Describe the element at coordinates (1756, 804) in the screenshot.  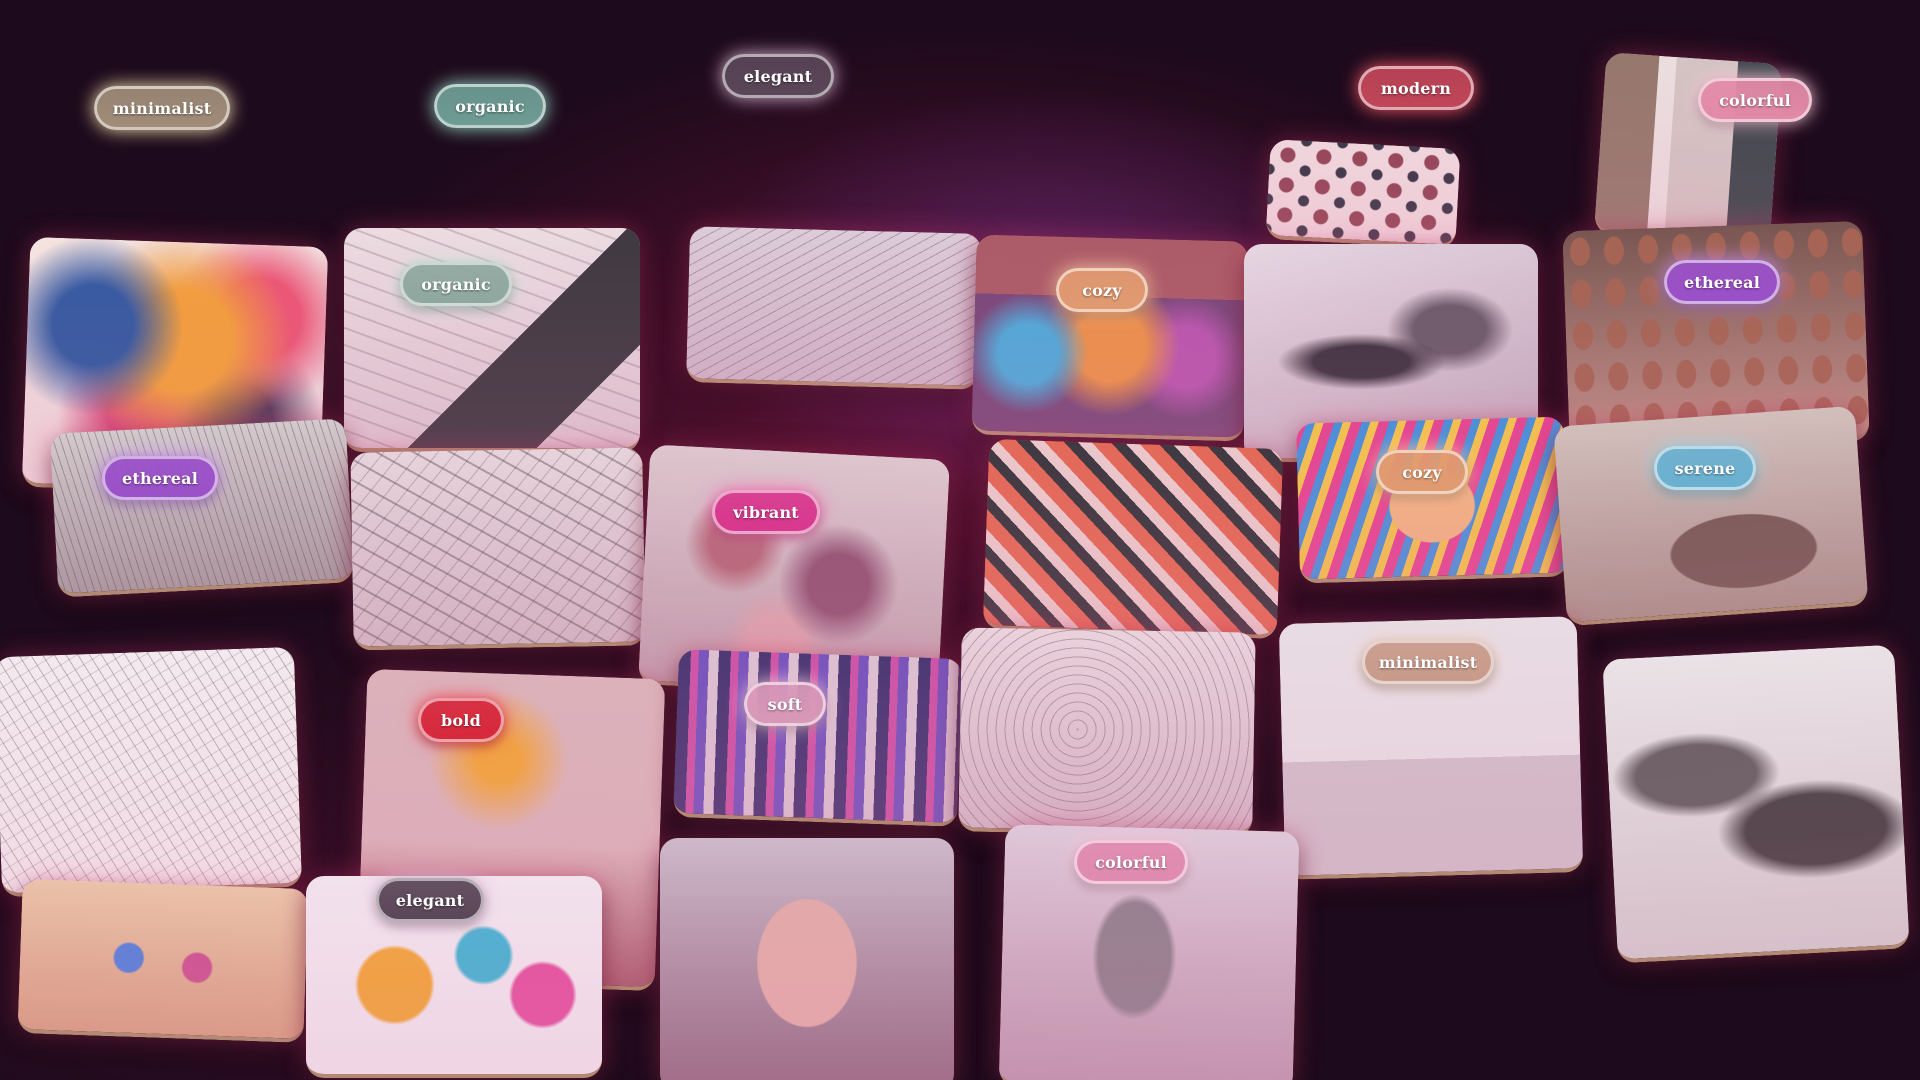
I see `artwork-card-ink-landscape` at that location.